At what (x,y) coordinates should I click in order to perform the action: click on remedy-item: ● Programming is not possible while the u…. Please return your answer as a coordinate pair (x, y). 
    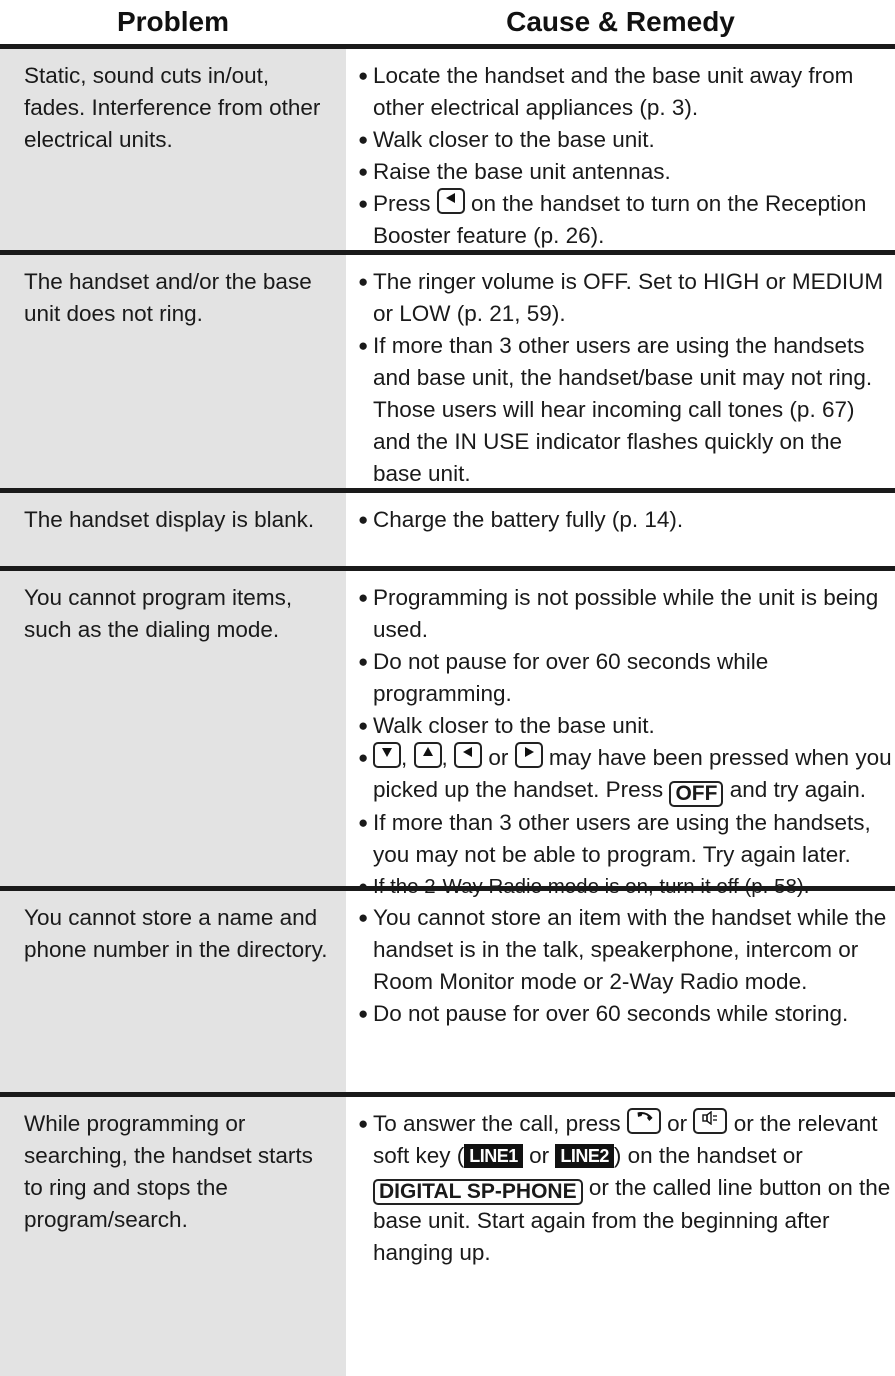
    Looking at the image, I should click on (618, 613).